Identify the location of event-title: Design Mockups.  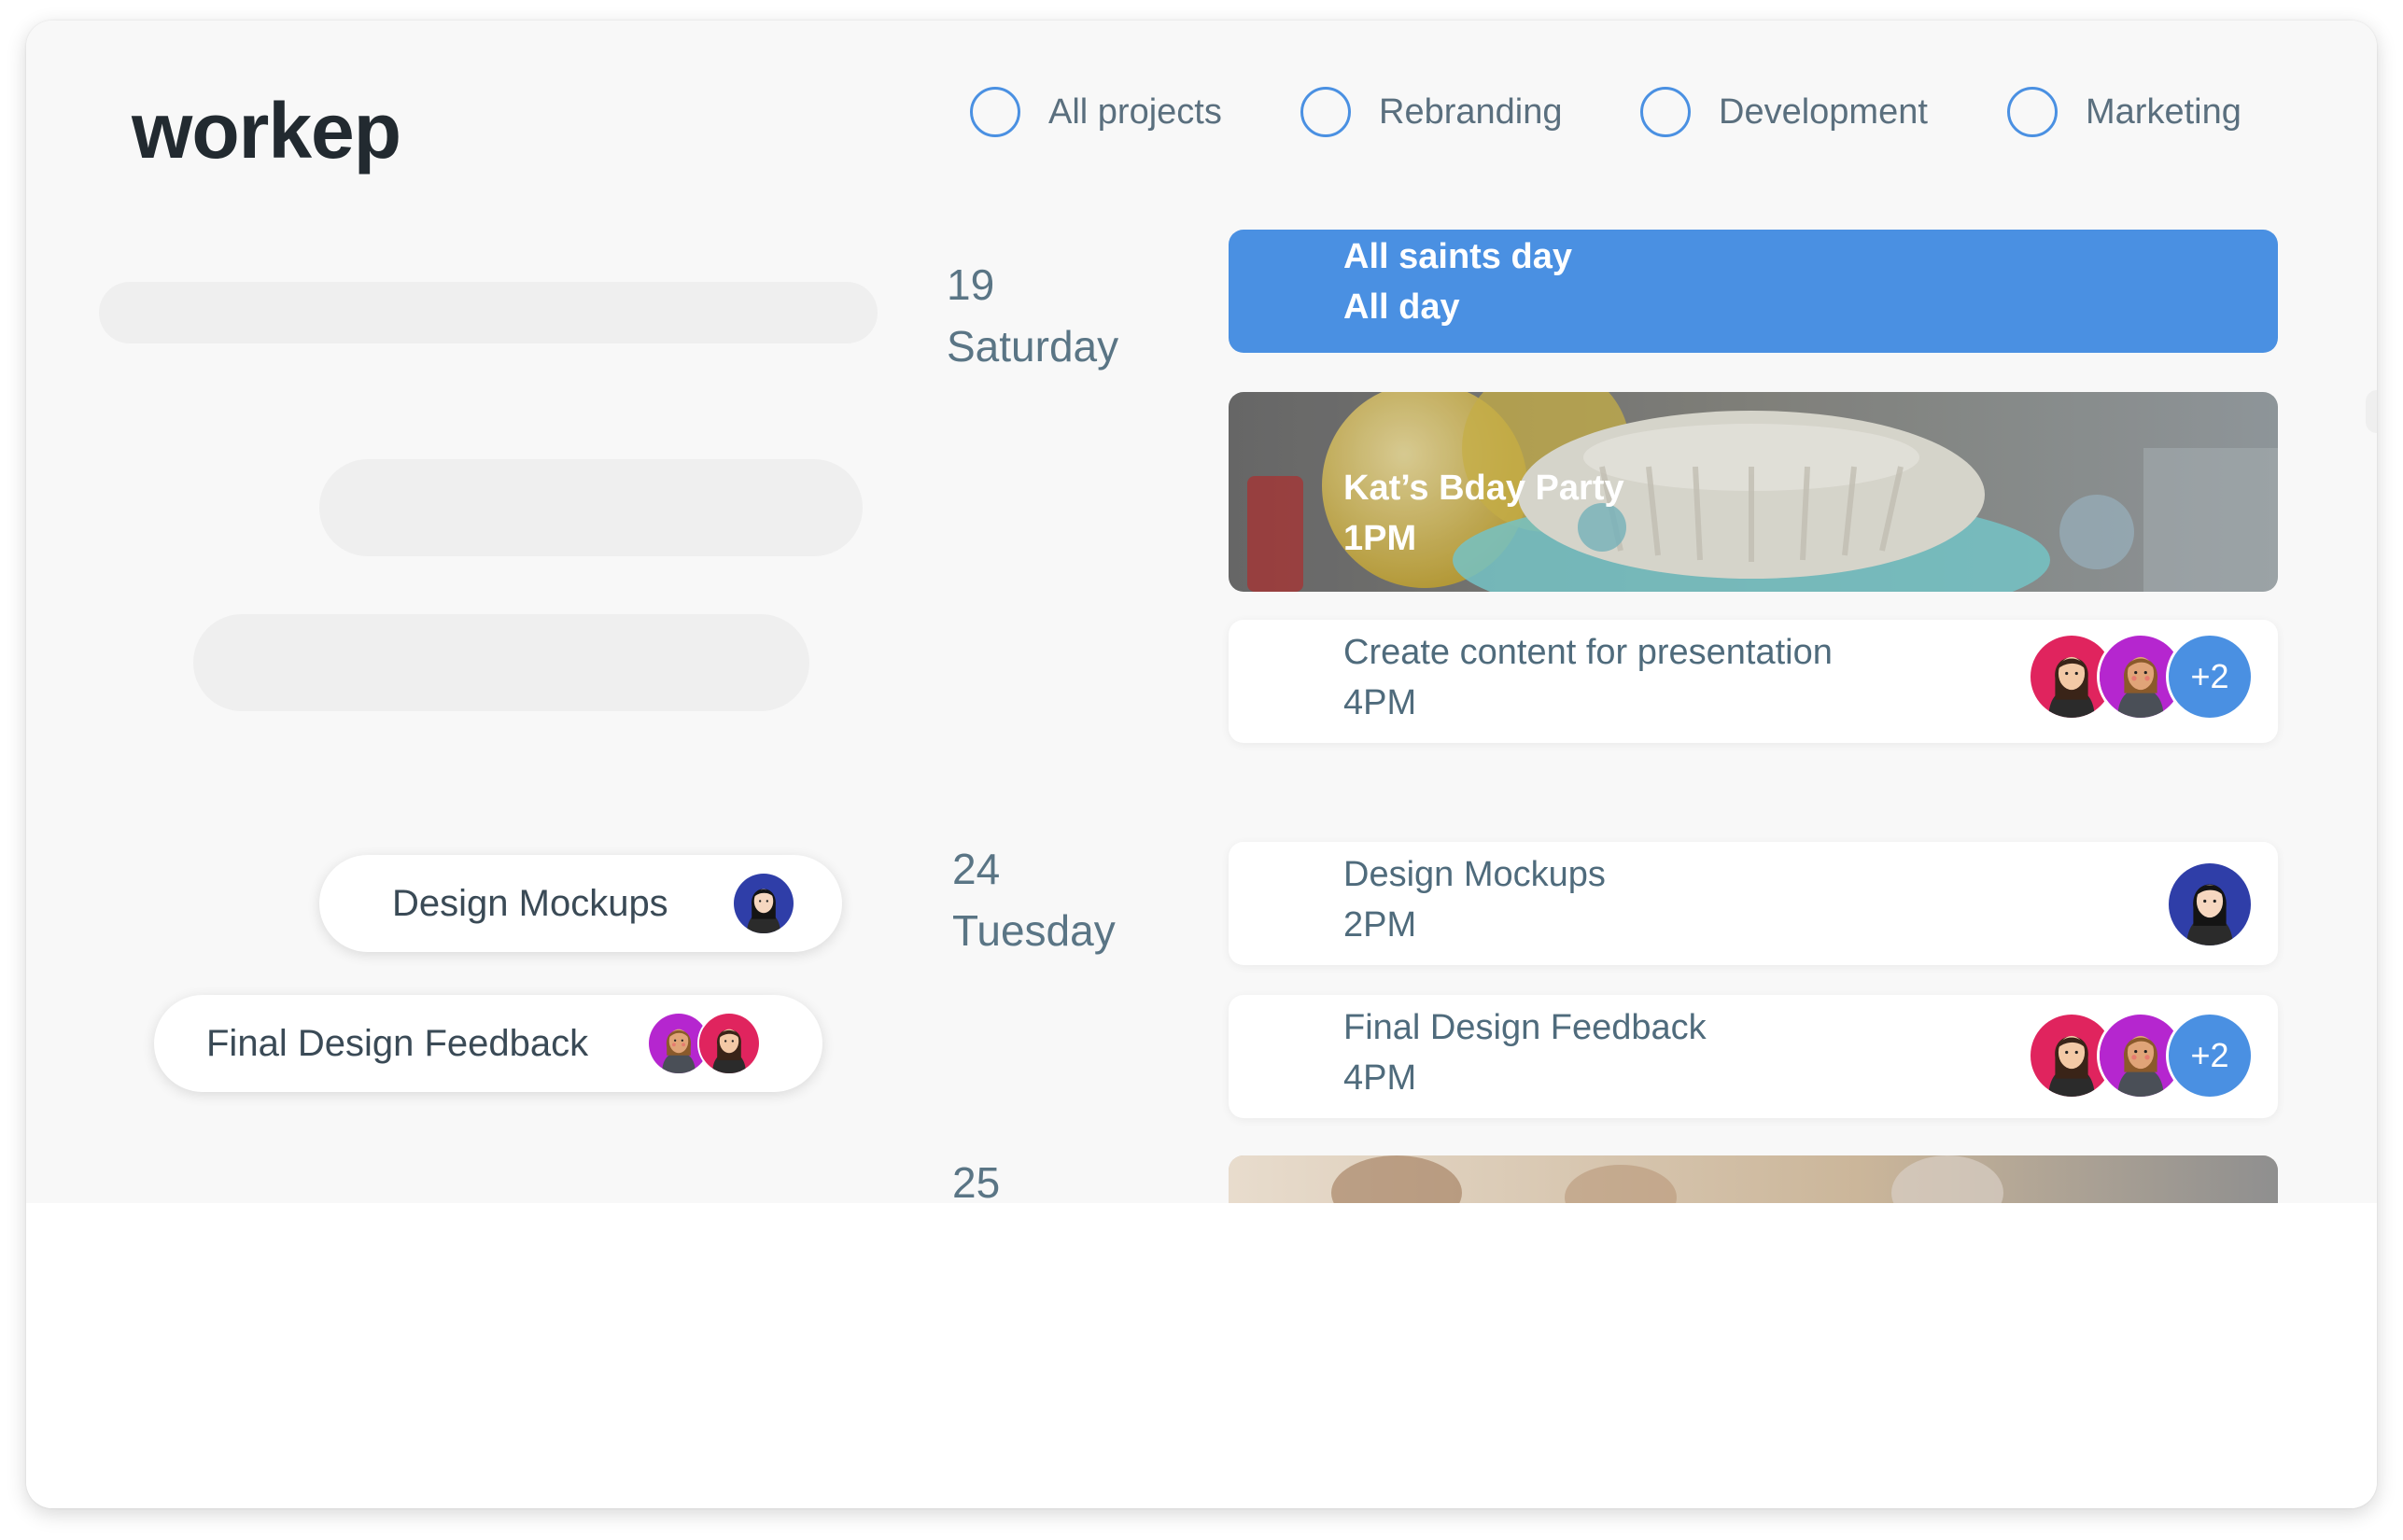
(1474, 874).